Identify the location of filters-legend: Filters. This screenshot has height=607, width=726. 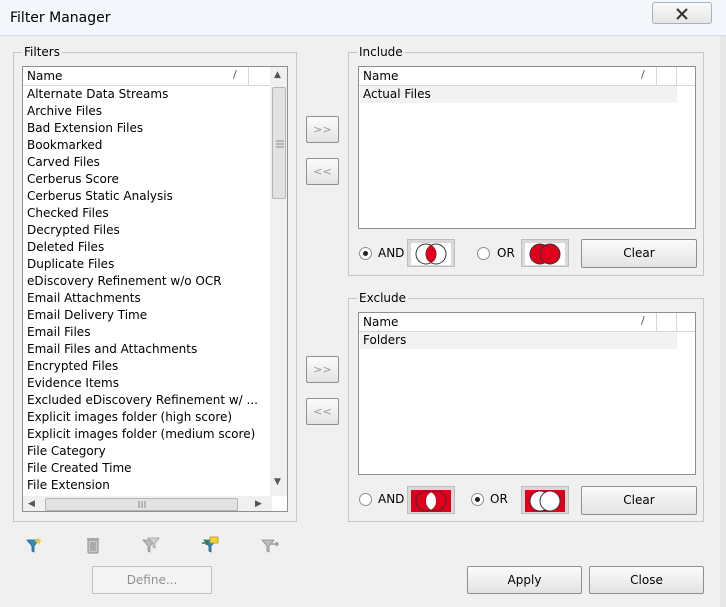
(42, 52).